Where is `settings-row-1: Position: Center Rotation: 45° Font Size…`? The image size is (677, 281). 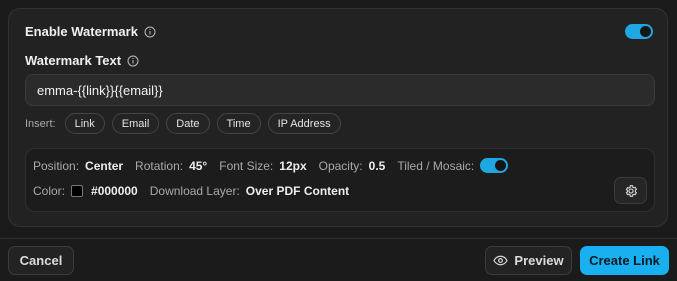 settings-row-1: Position: Center Rotation: 45° Font Size… is located at coordinates (271, 165).